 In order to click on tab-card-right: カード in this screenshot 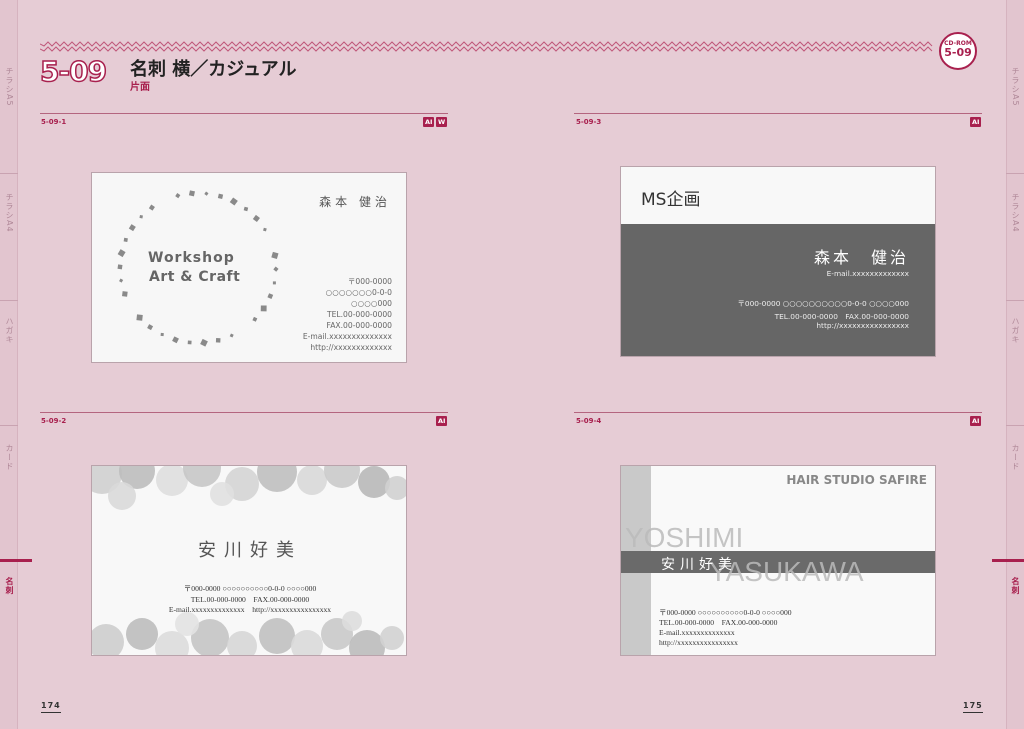, I will do `click(1015, 457)`.